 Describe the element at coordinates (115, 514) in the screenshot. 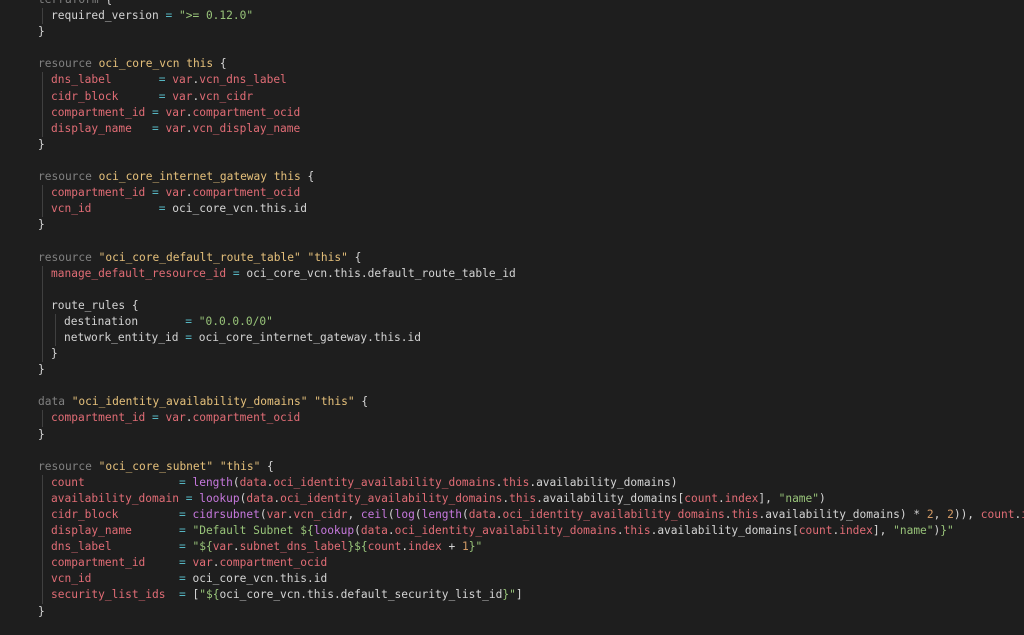

I see `code-token: cidr_block` at that location.